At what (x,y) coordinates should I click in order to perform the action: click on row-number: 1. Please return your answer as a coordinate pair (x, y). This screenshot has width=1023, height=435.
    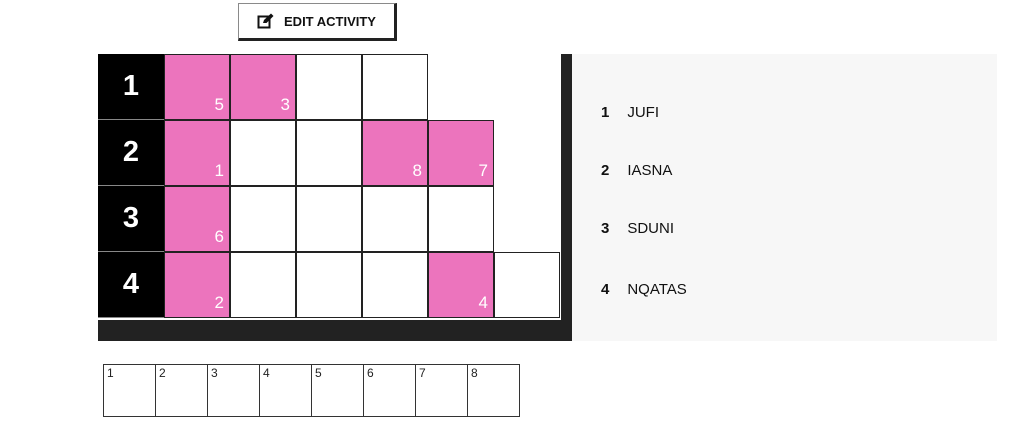
    Looking at the image, I should click on (131, 87).